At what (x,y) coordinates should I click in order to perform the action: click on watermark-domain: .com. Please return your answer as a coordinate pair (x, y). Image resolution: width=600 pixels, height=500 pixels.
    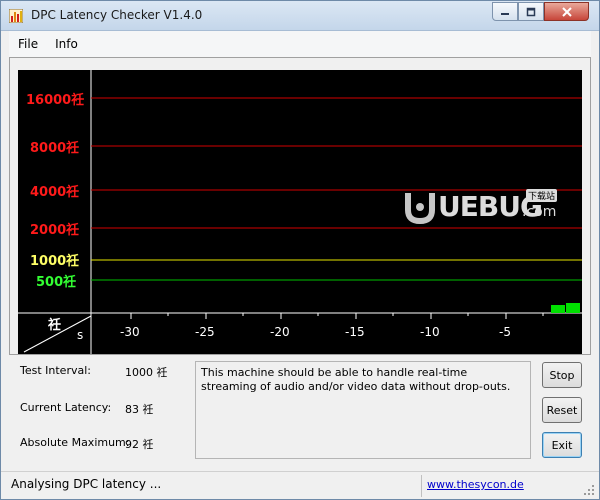
    Looking at the image, I should click on (539, 212).